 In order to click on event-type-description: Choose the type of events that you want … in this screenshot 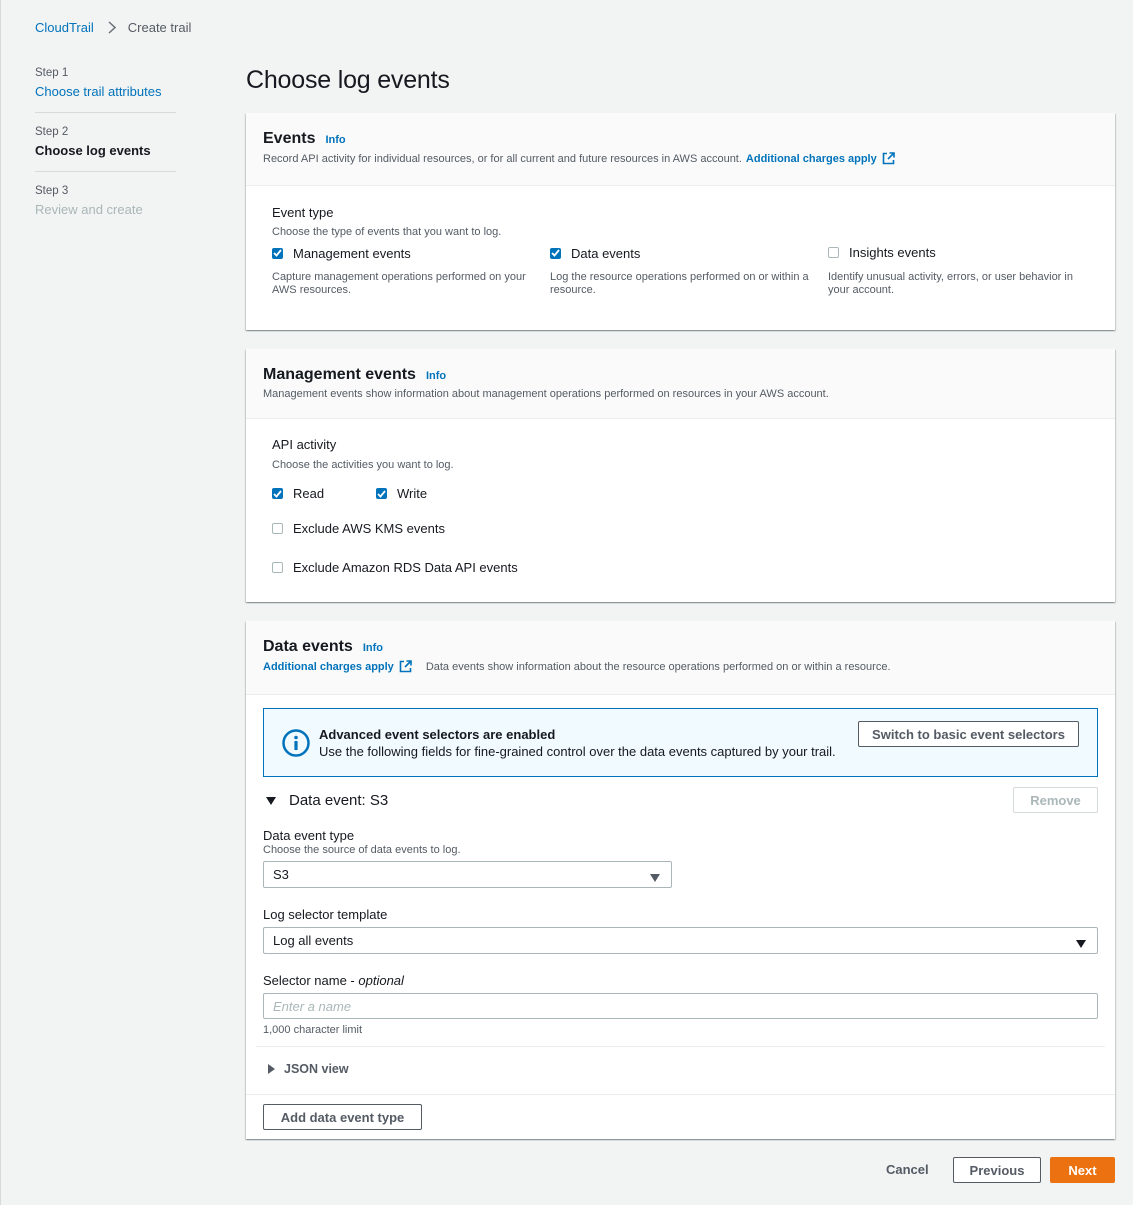, I will do `click(387, 232)`.